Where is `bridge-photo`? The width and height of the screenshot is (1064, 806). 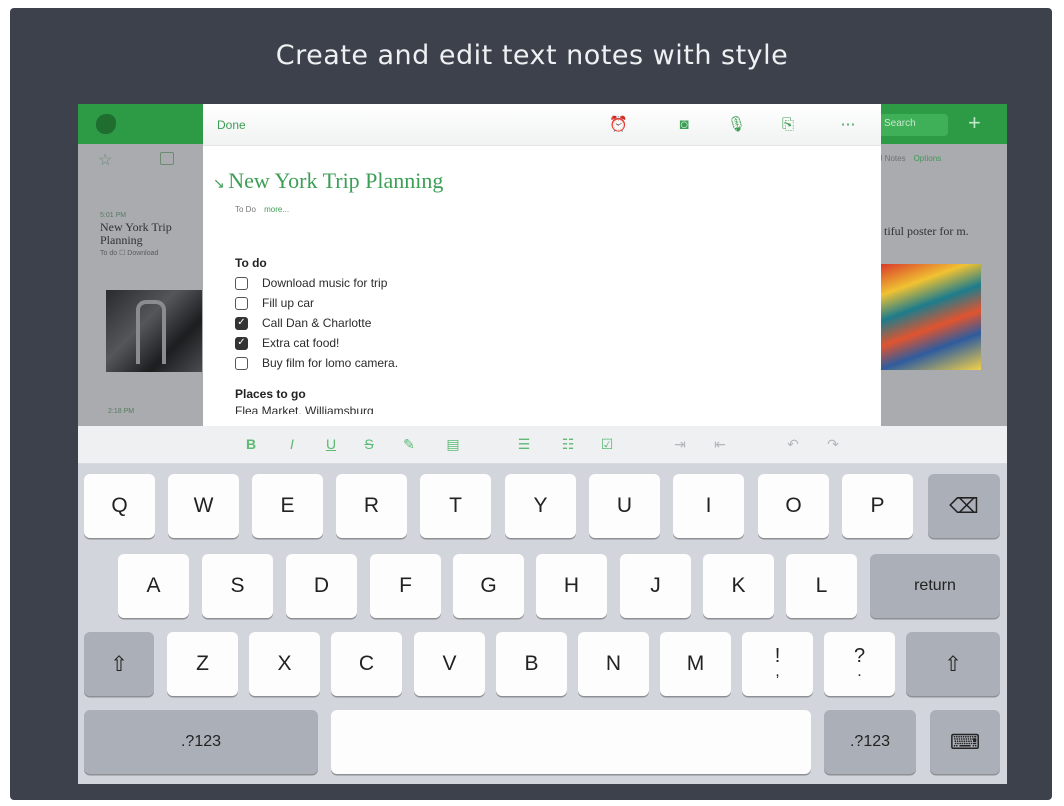
bridge-photo is located at coordinates (154, 331).